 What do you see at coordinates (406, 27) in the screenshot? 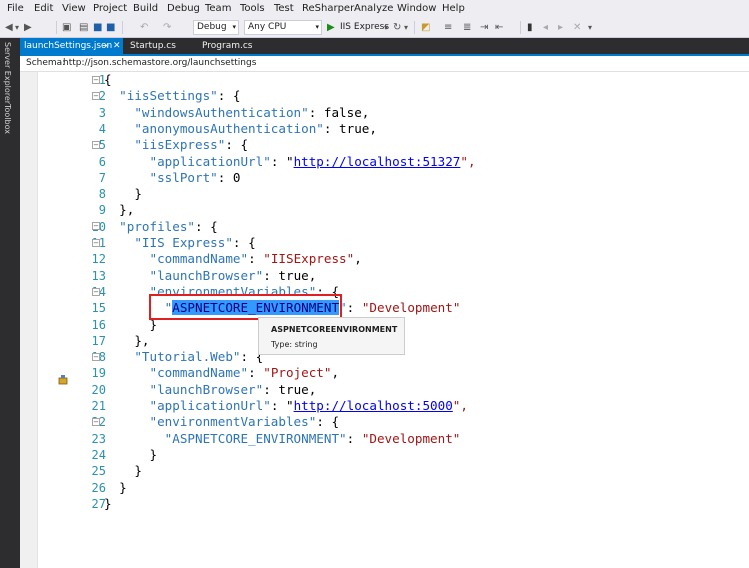
I see `refresh-dropdown-icon: ▾` at bounding box center [406, 27].